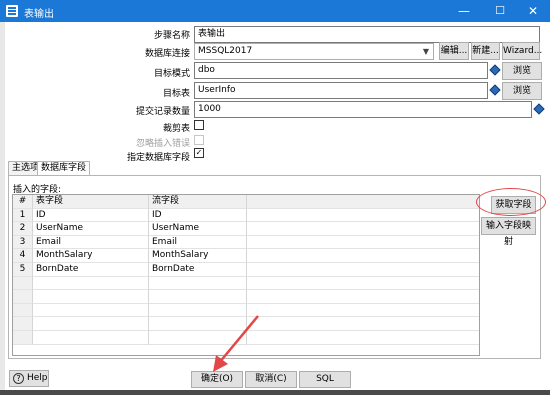  Describe the element at coordinates (198, 215) in the screenshot. I see `stream-field-cell: ID` at that location.